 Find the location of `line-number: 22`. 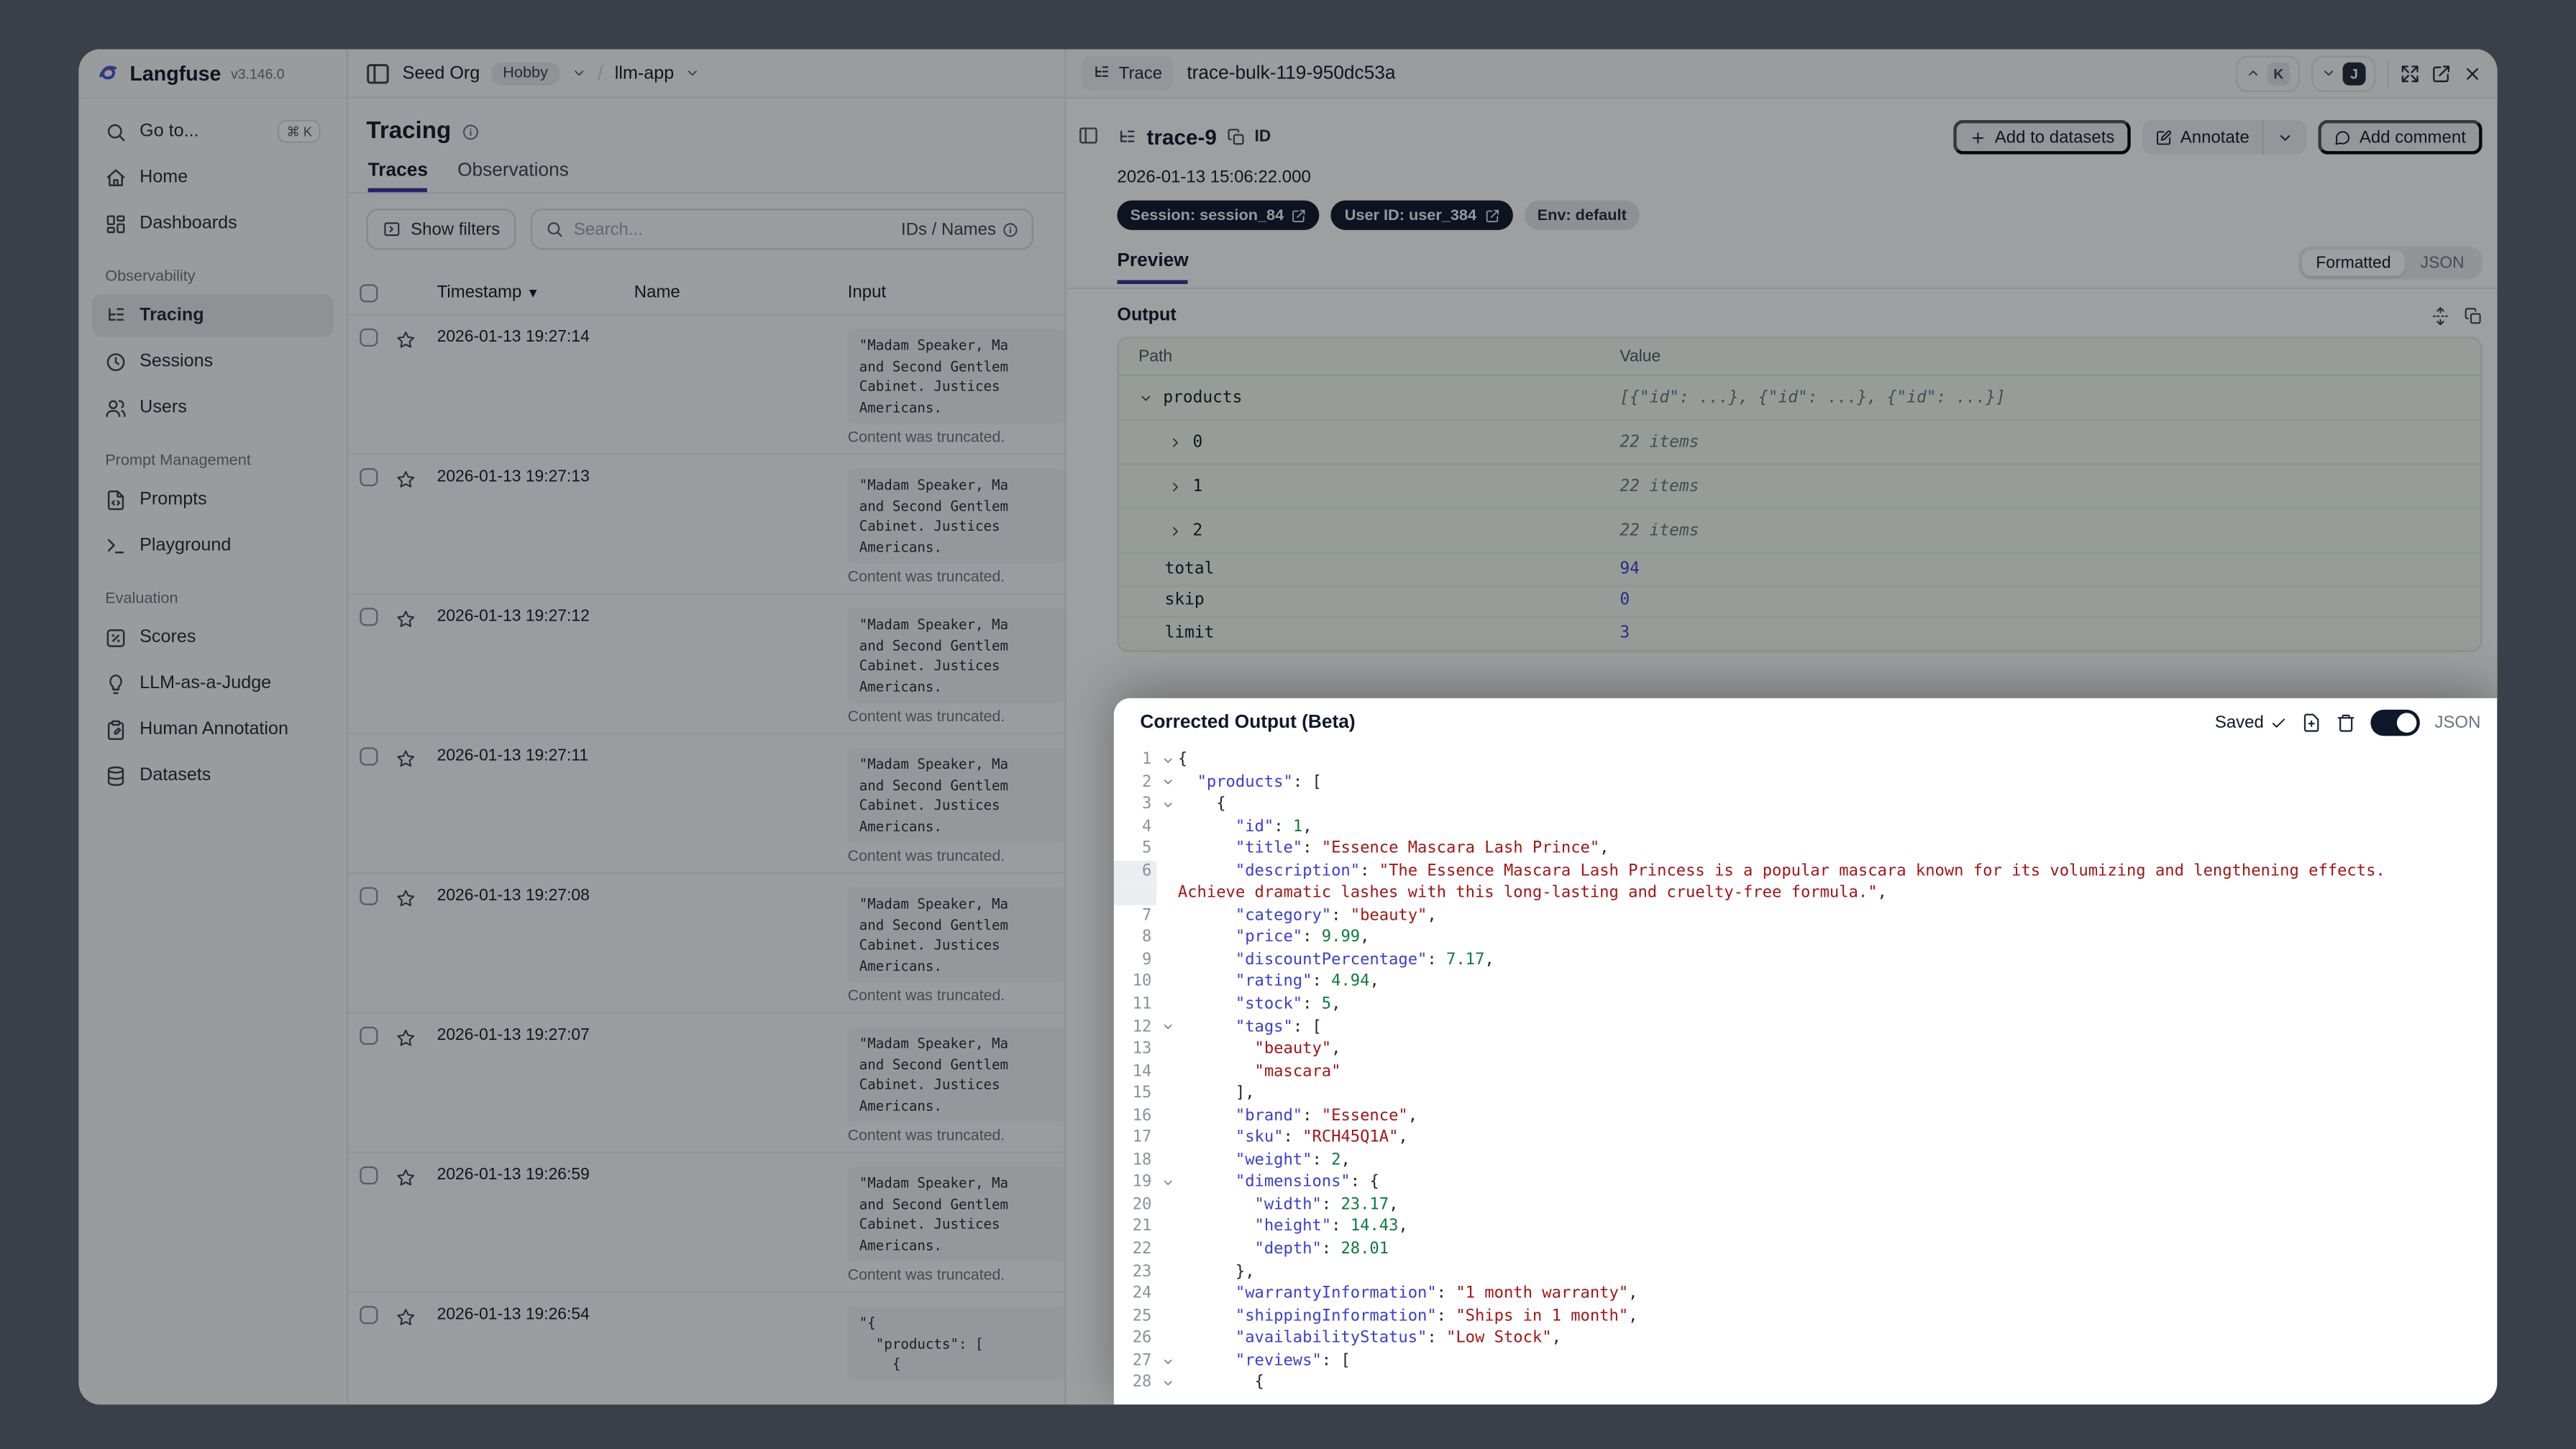

line-number: 22 is located at coordinates (1142, 1249).